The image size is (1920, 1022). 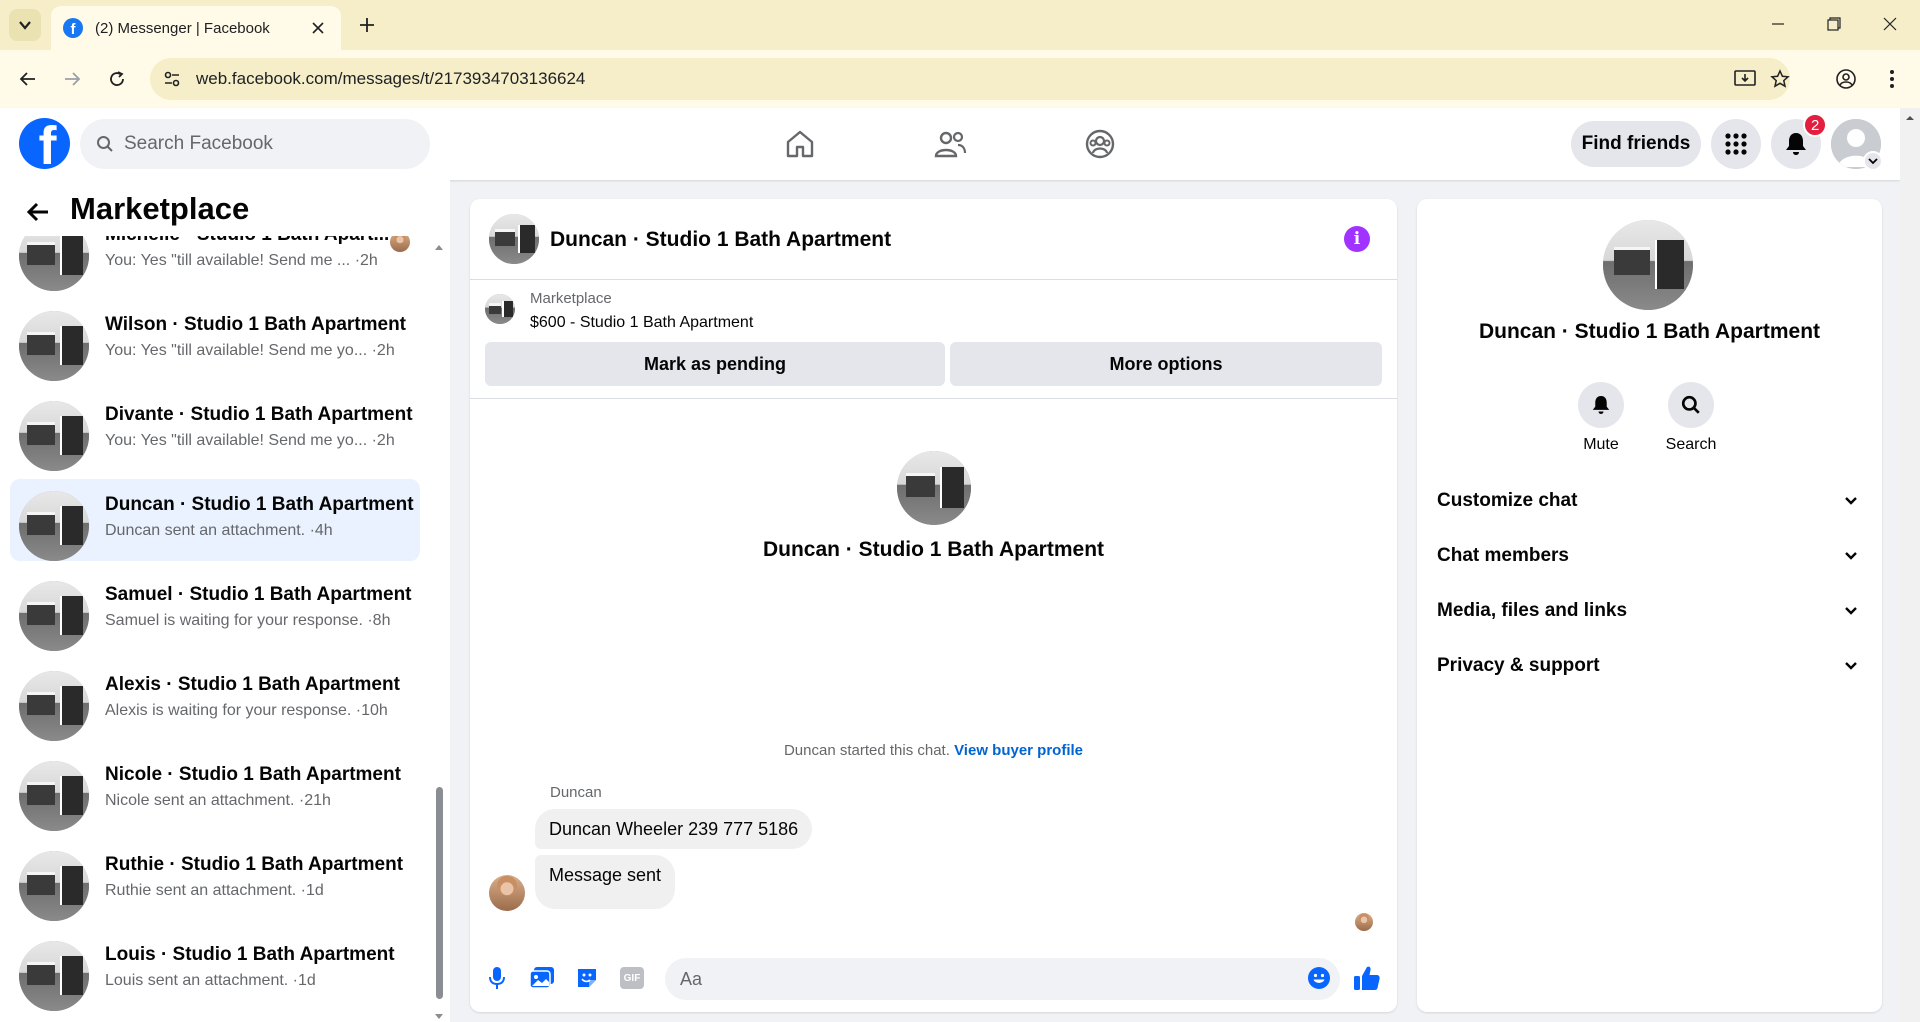 What do you see at coordinates (866, 750) in the screenshot?
I see `started-text: Duncan started this chat.` at bounding box center [866, 750].